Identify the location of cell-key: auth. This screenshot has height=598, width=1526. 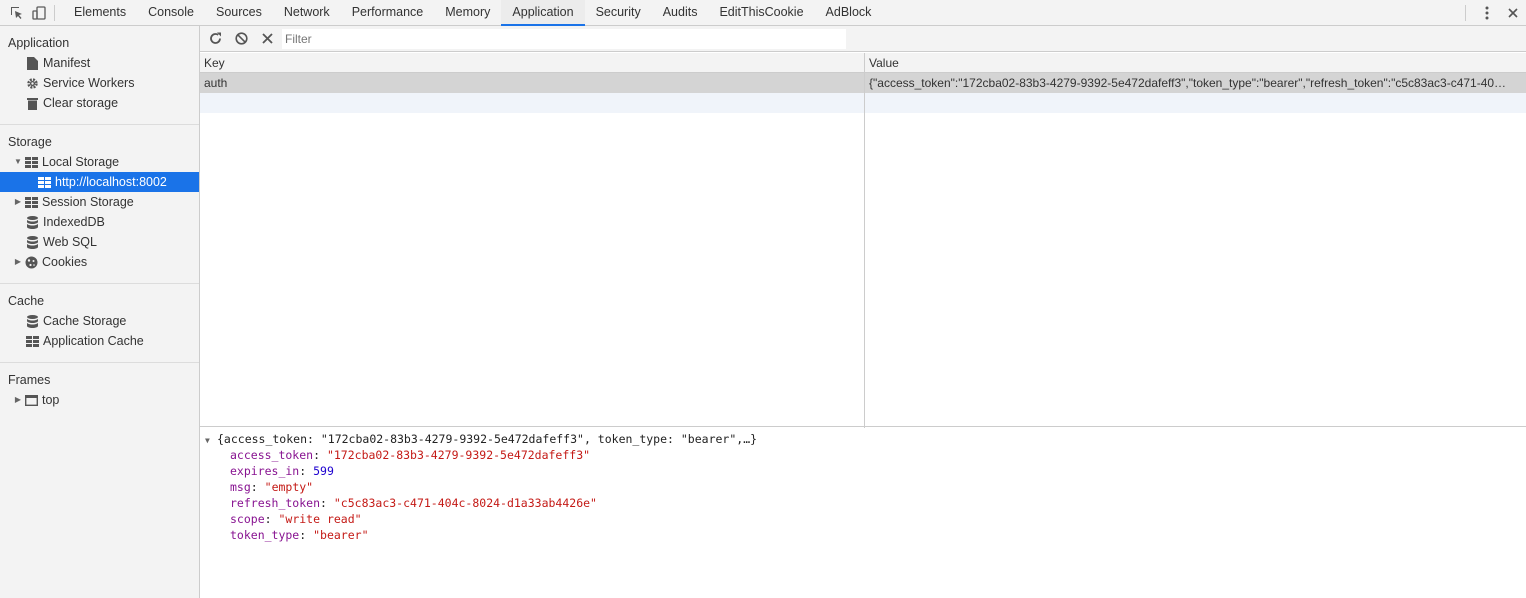
(532, 83).